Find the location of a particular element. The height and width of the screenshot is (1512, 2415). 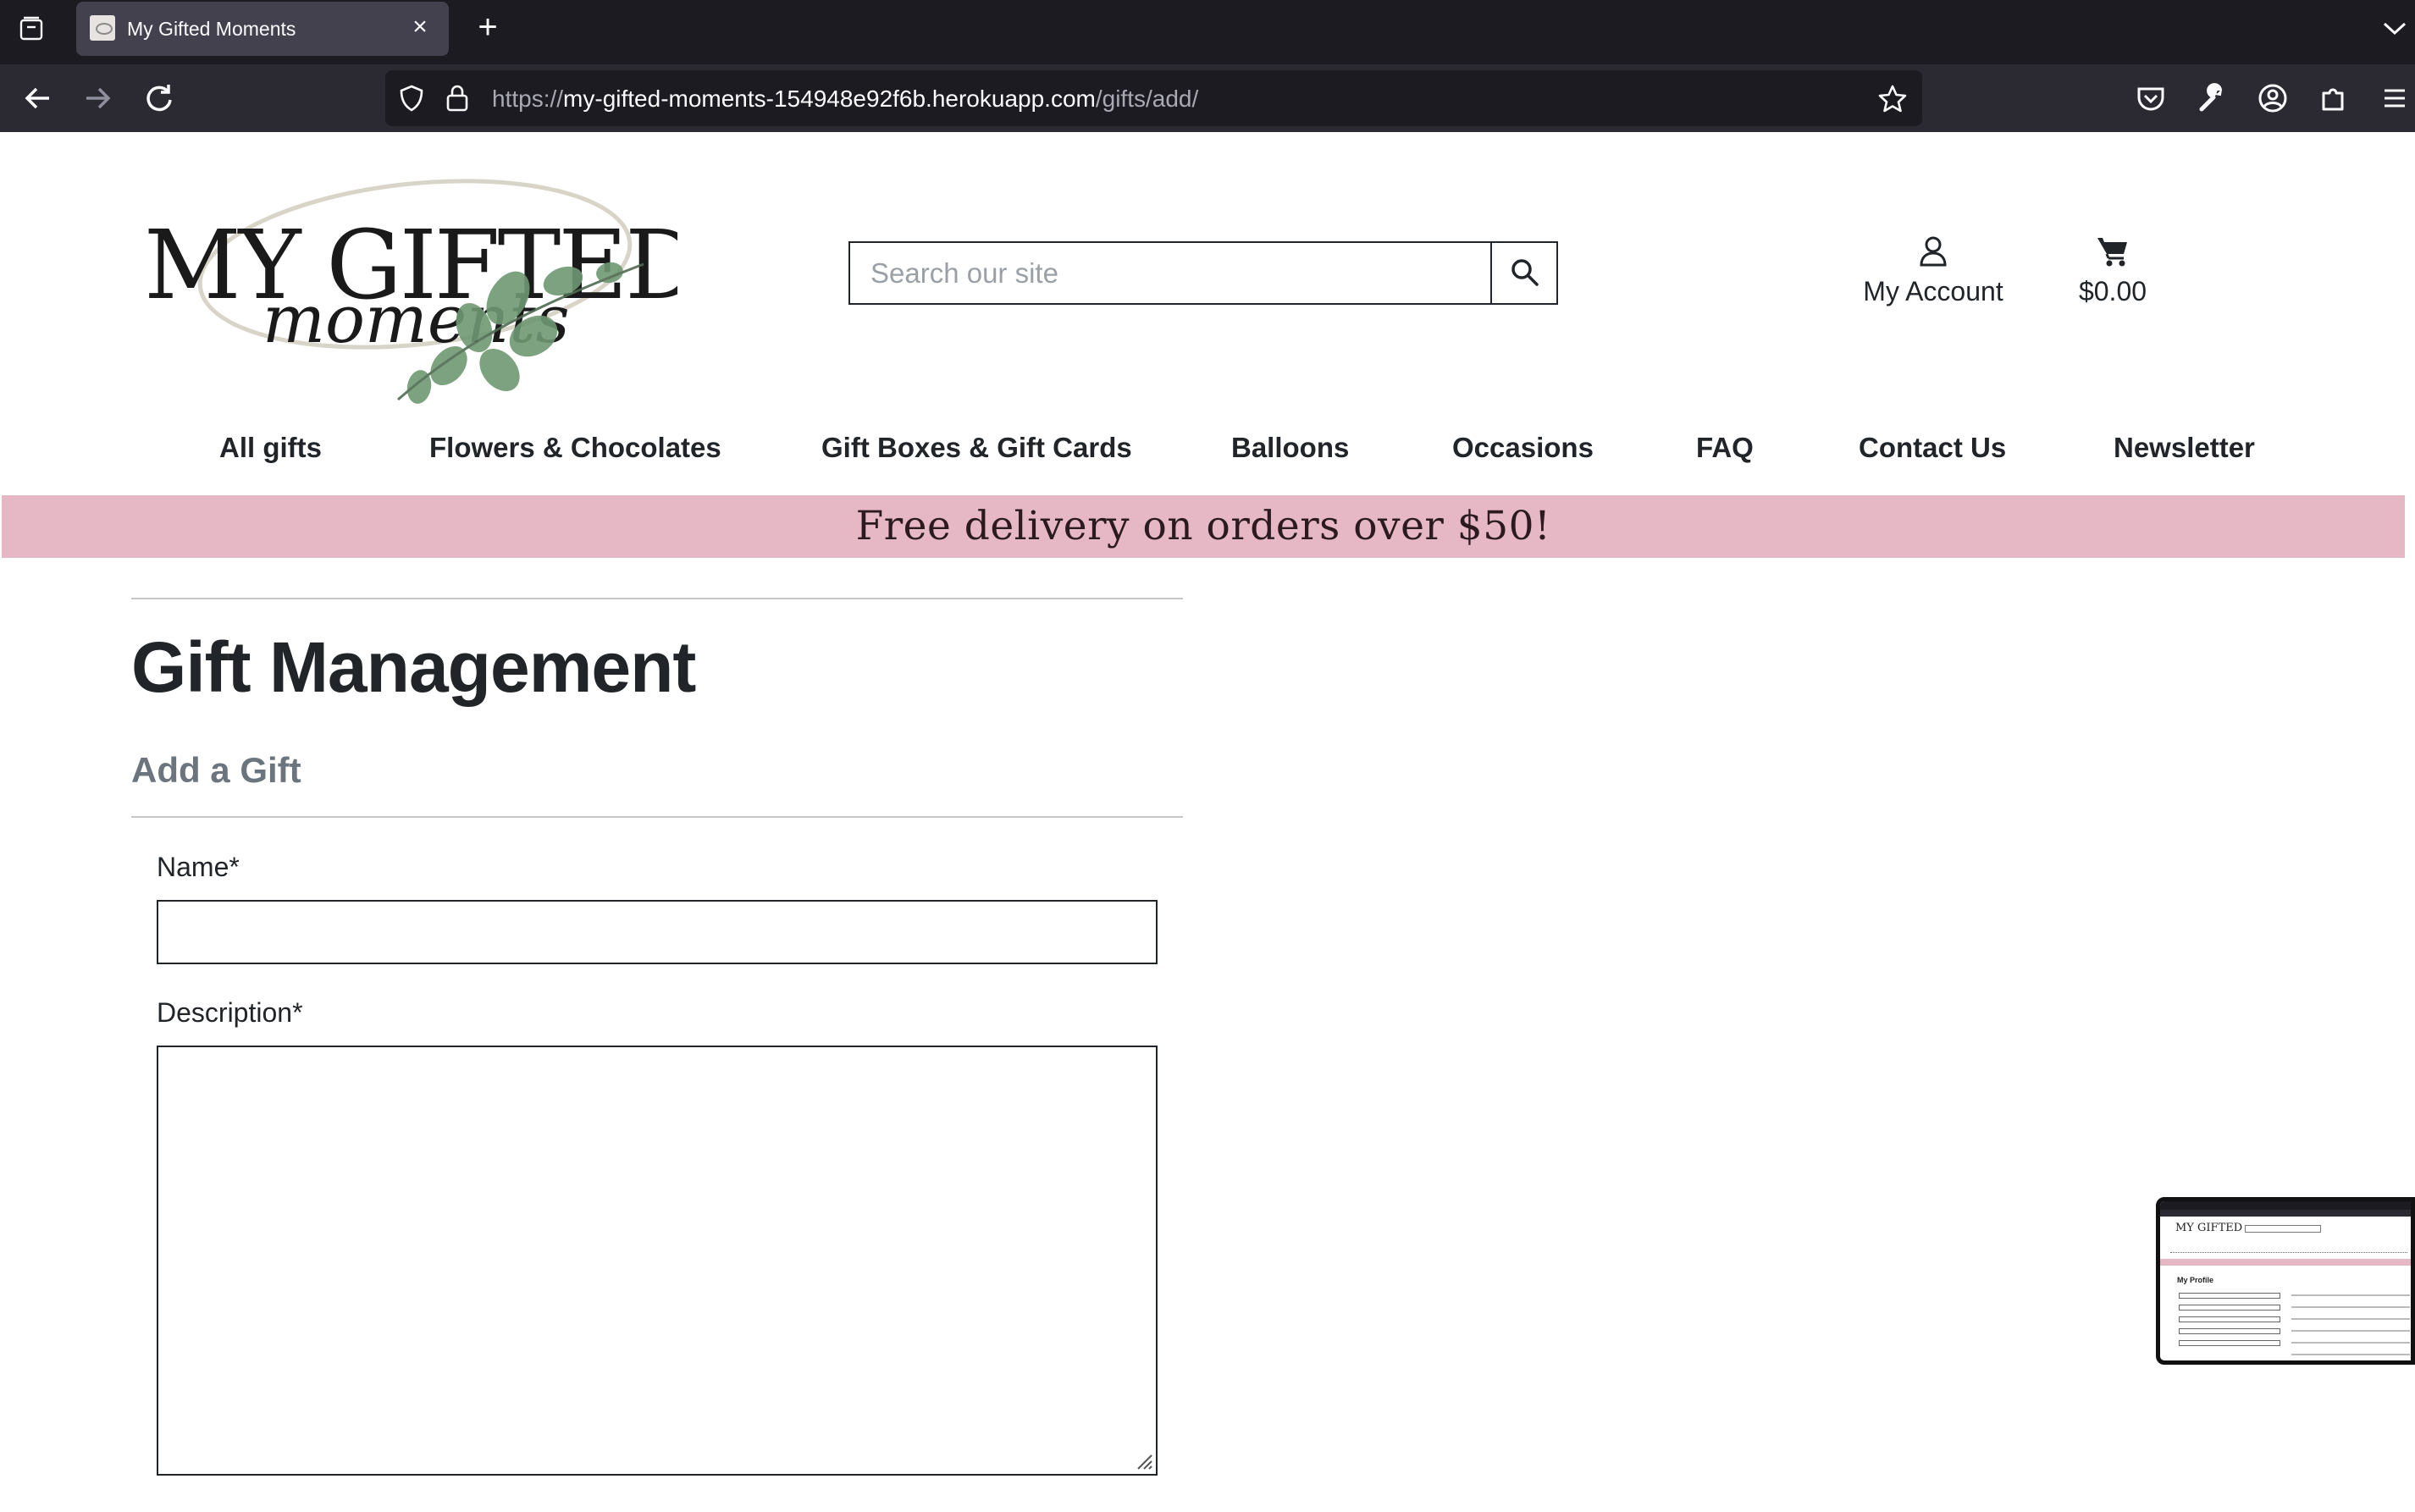

browser-tab-active: My Gifted Moments × is located at coordinates (262, 29).